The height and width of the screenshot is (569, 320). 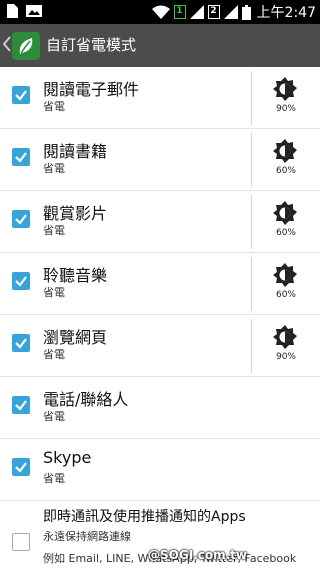 I want to click on brightness-button-email: 90%, so click(x=286, y=98).